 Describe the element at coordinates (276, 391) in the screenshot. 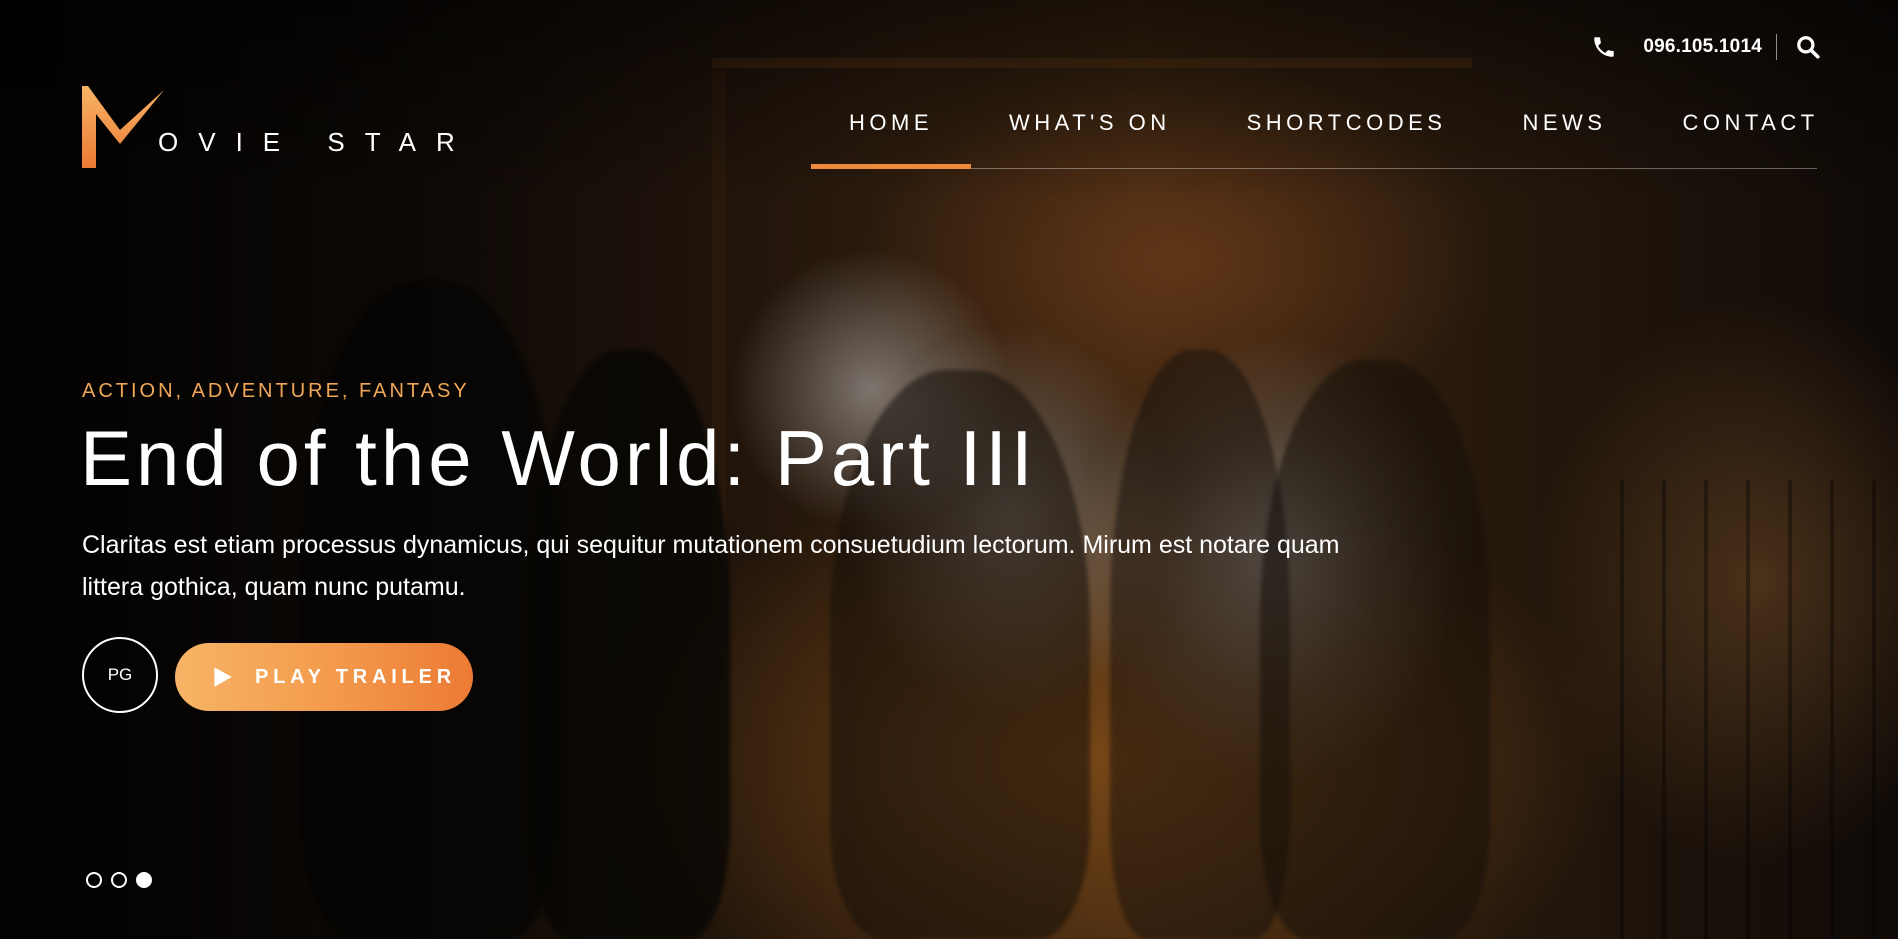

I see `movie-genres: ACTION, ADVENTURE, FANTASY` at that location.